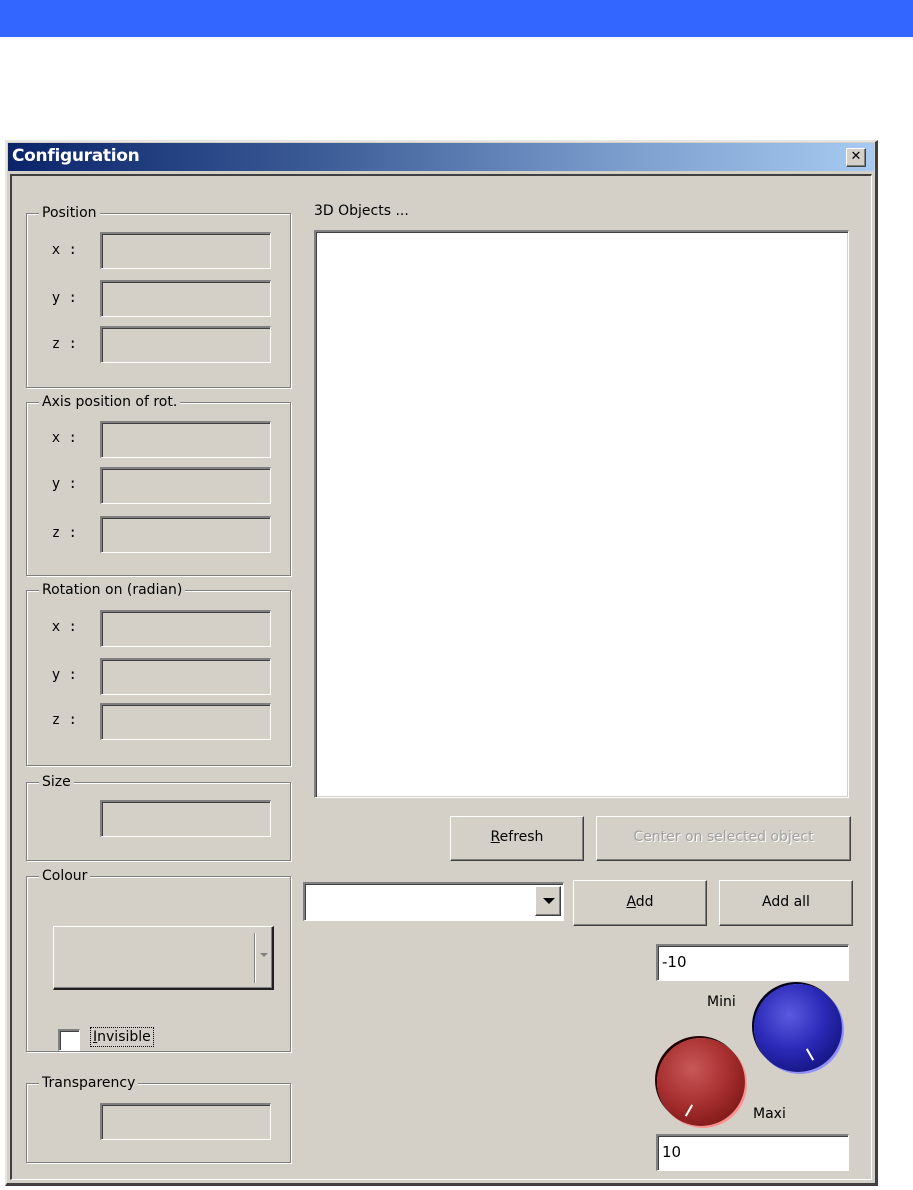  Describe the element at coordinates (185, 485) in the screenshot. I see `axis-rotation-y-input` at that location.